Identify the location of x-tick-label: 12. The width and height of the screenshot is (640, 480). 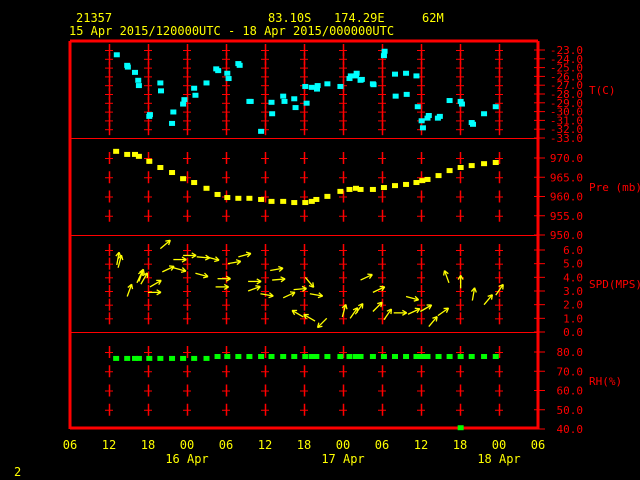
(421, 445).